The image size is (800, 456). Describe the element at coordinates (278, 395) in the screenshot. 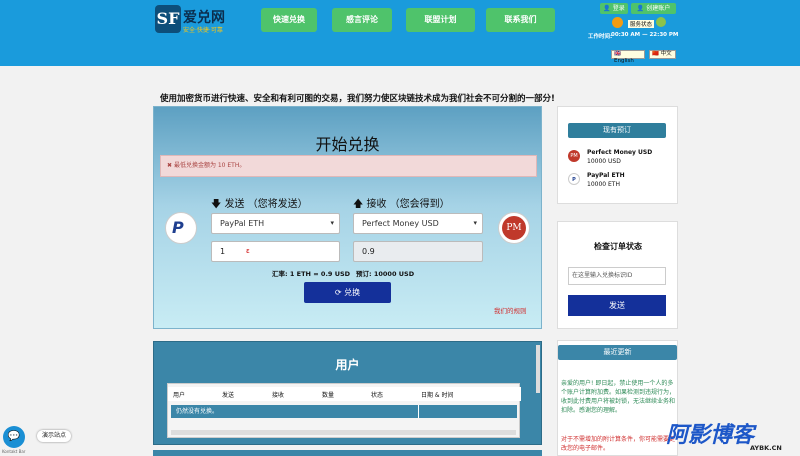

I see `col-receive: 接收` at that location.